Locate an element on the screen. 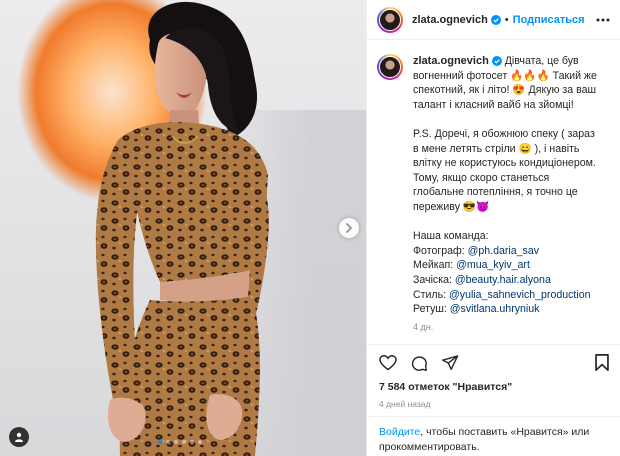 This screenshot has height=456, width=620. credit-handle-link: @beauty.hair.alyona is located at coordinates (503, 280).